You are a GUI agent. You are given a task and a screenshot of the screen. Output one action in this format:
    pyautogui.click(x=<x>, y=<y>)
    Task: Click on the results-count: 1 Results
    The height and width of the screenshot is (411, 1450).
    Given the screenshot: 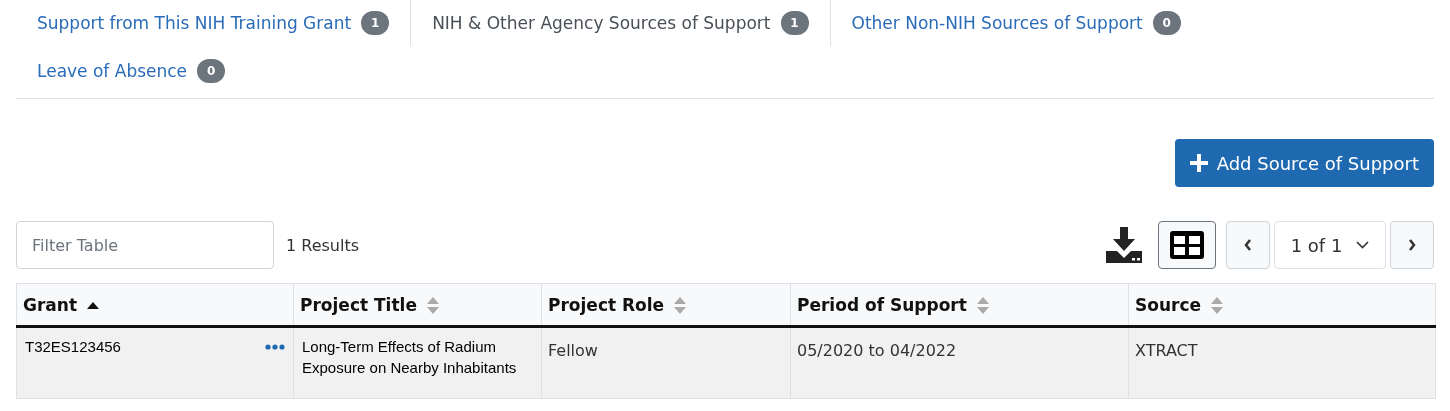 What is the action you would take?
    pyautogui.click(x=323, y=245)
    